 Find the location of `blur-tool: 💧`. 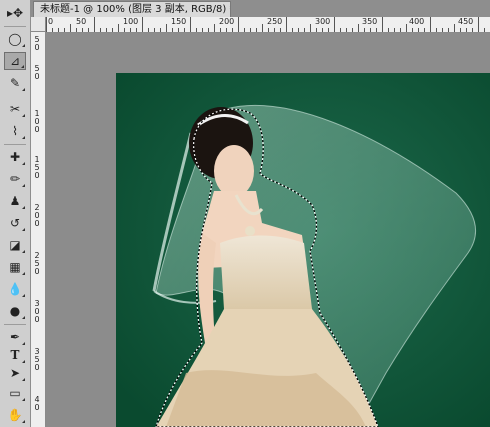

blur-tool: 💧 is located at coordinates (15, 289).